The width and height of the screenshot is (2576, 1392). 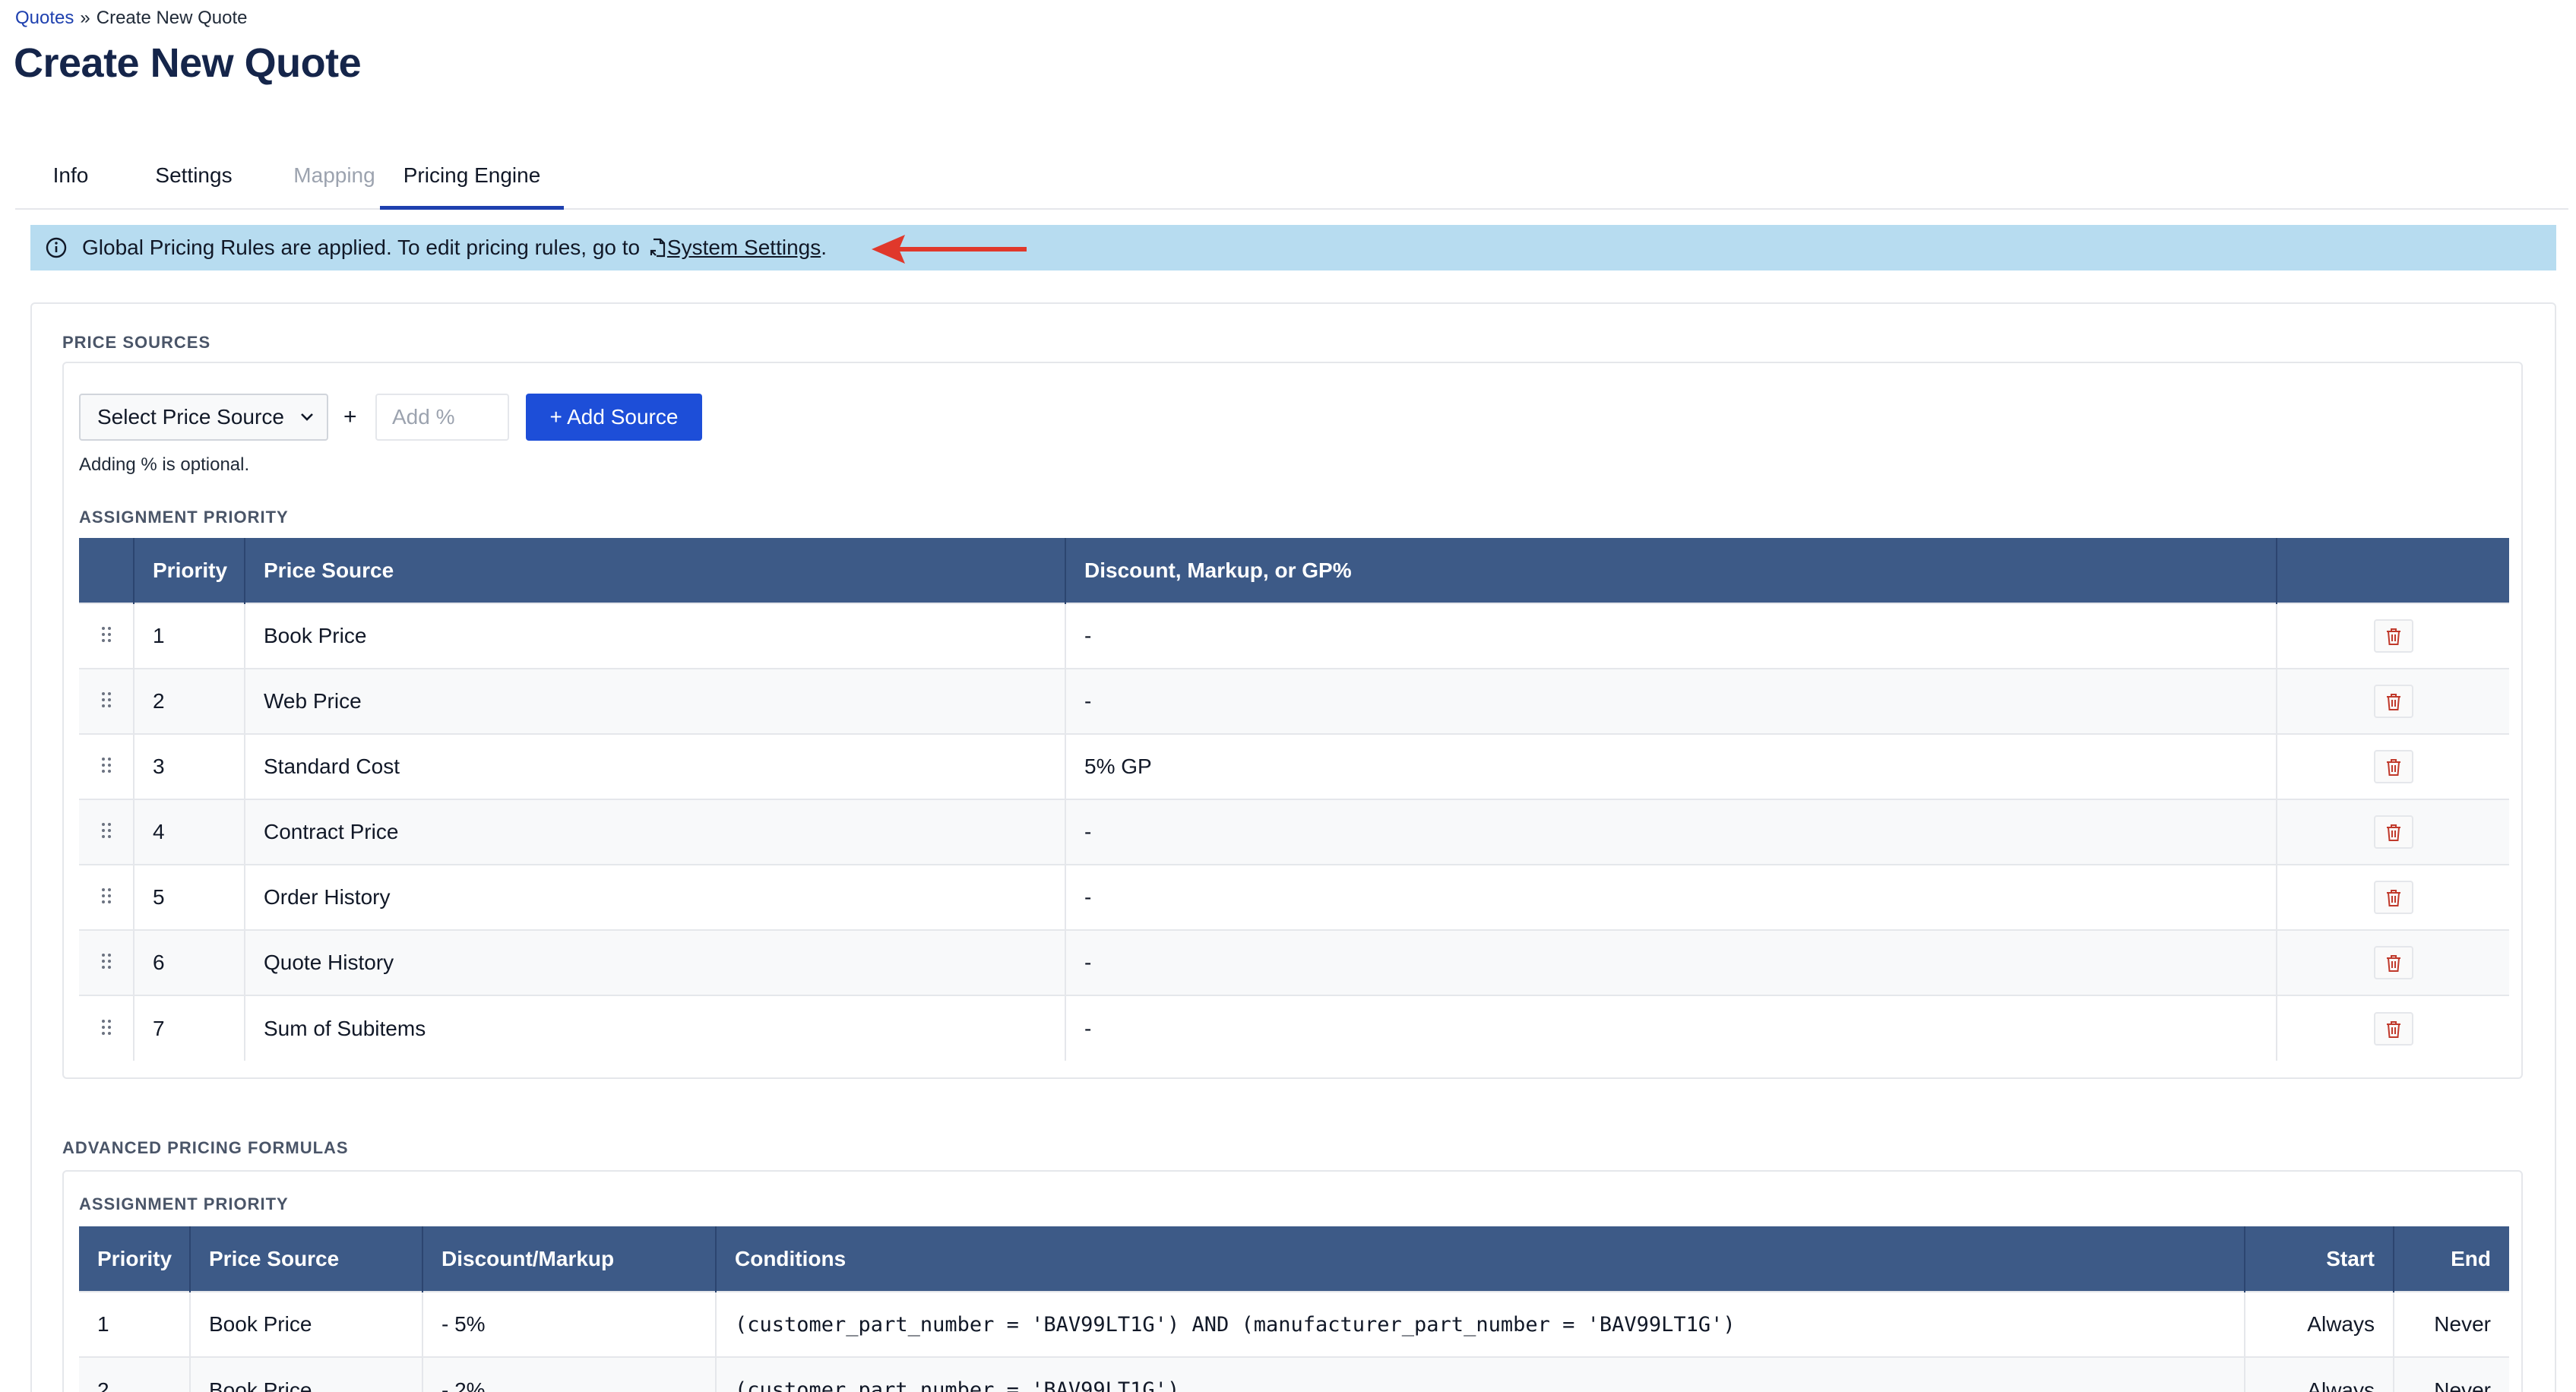 I want to click on chevron-down-icon, so click(x=307, y=417).